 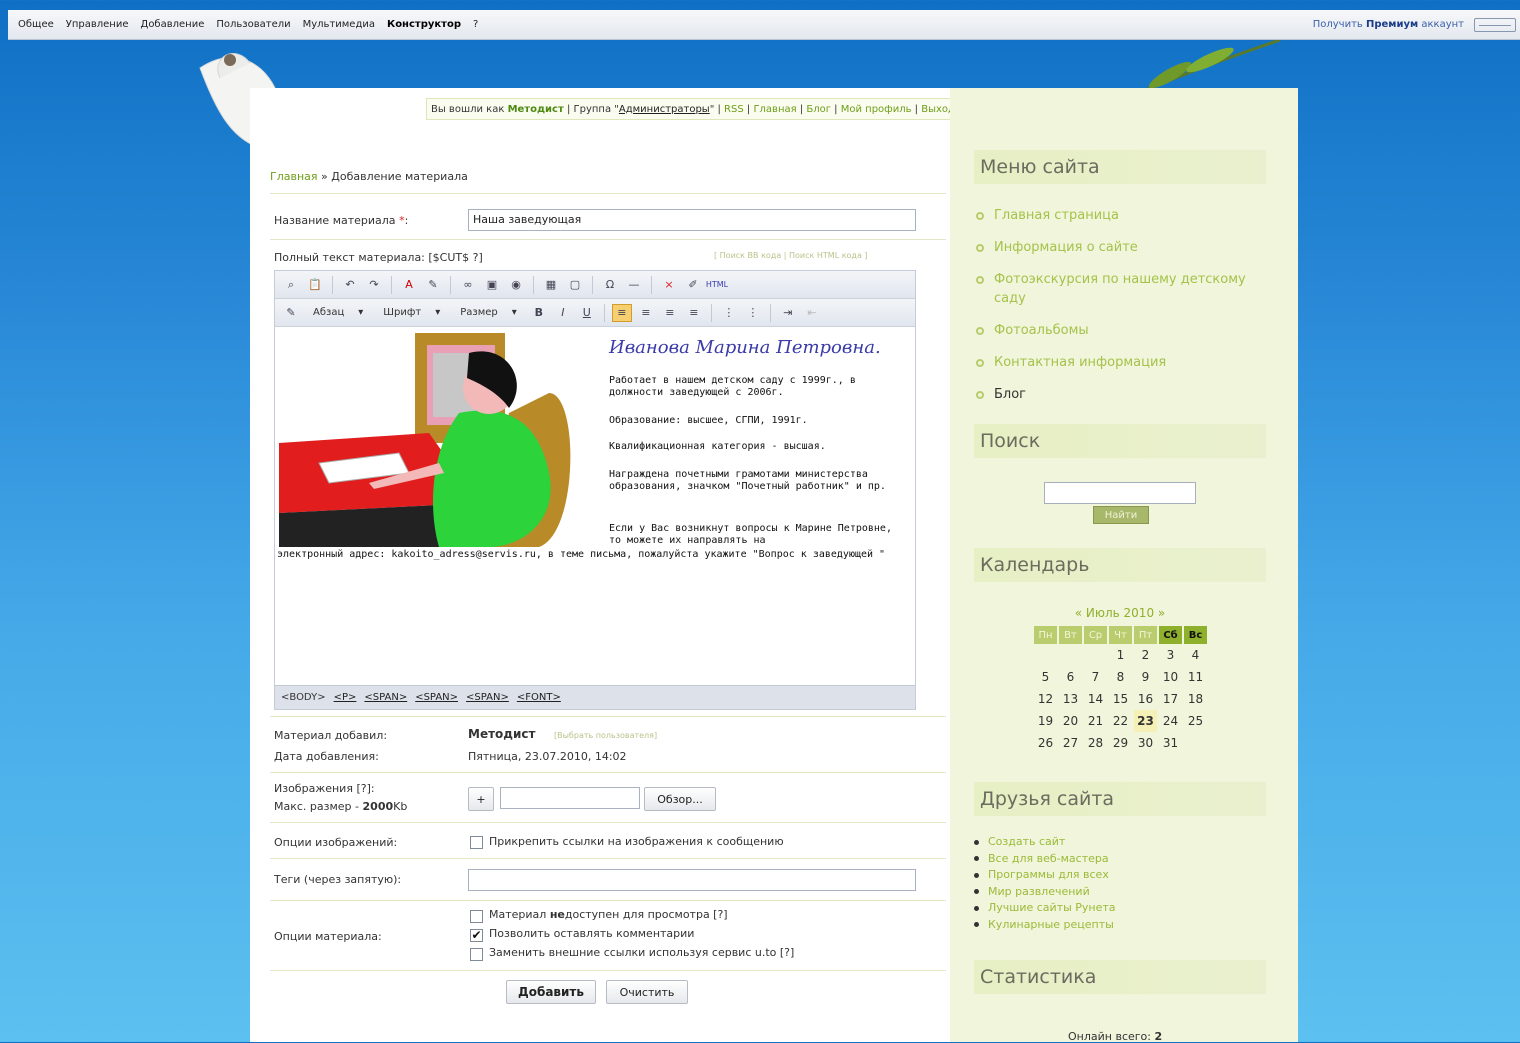 I want to click on font-select: Шрифт ▾, so click(x=411, y=312).